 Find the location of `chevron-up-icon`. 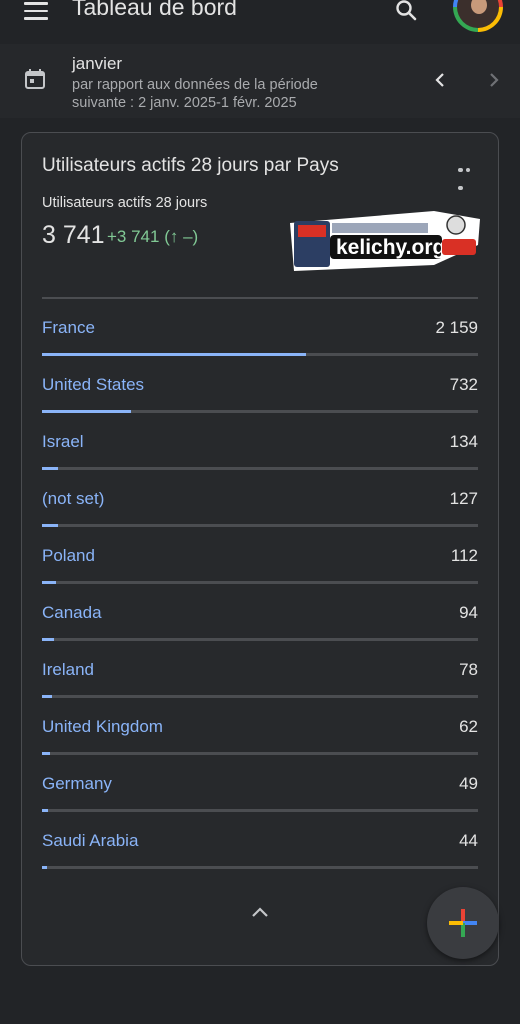

chevron-up-icon is located at coordinates (260, 912).